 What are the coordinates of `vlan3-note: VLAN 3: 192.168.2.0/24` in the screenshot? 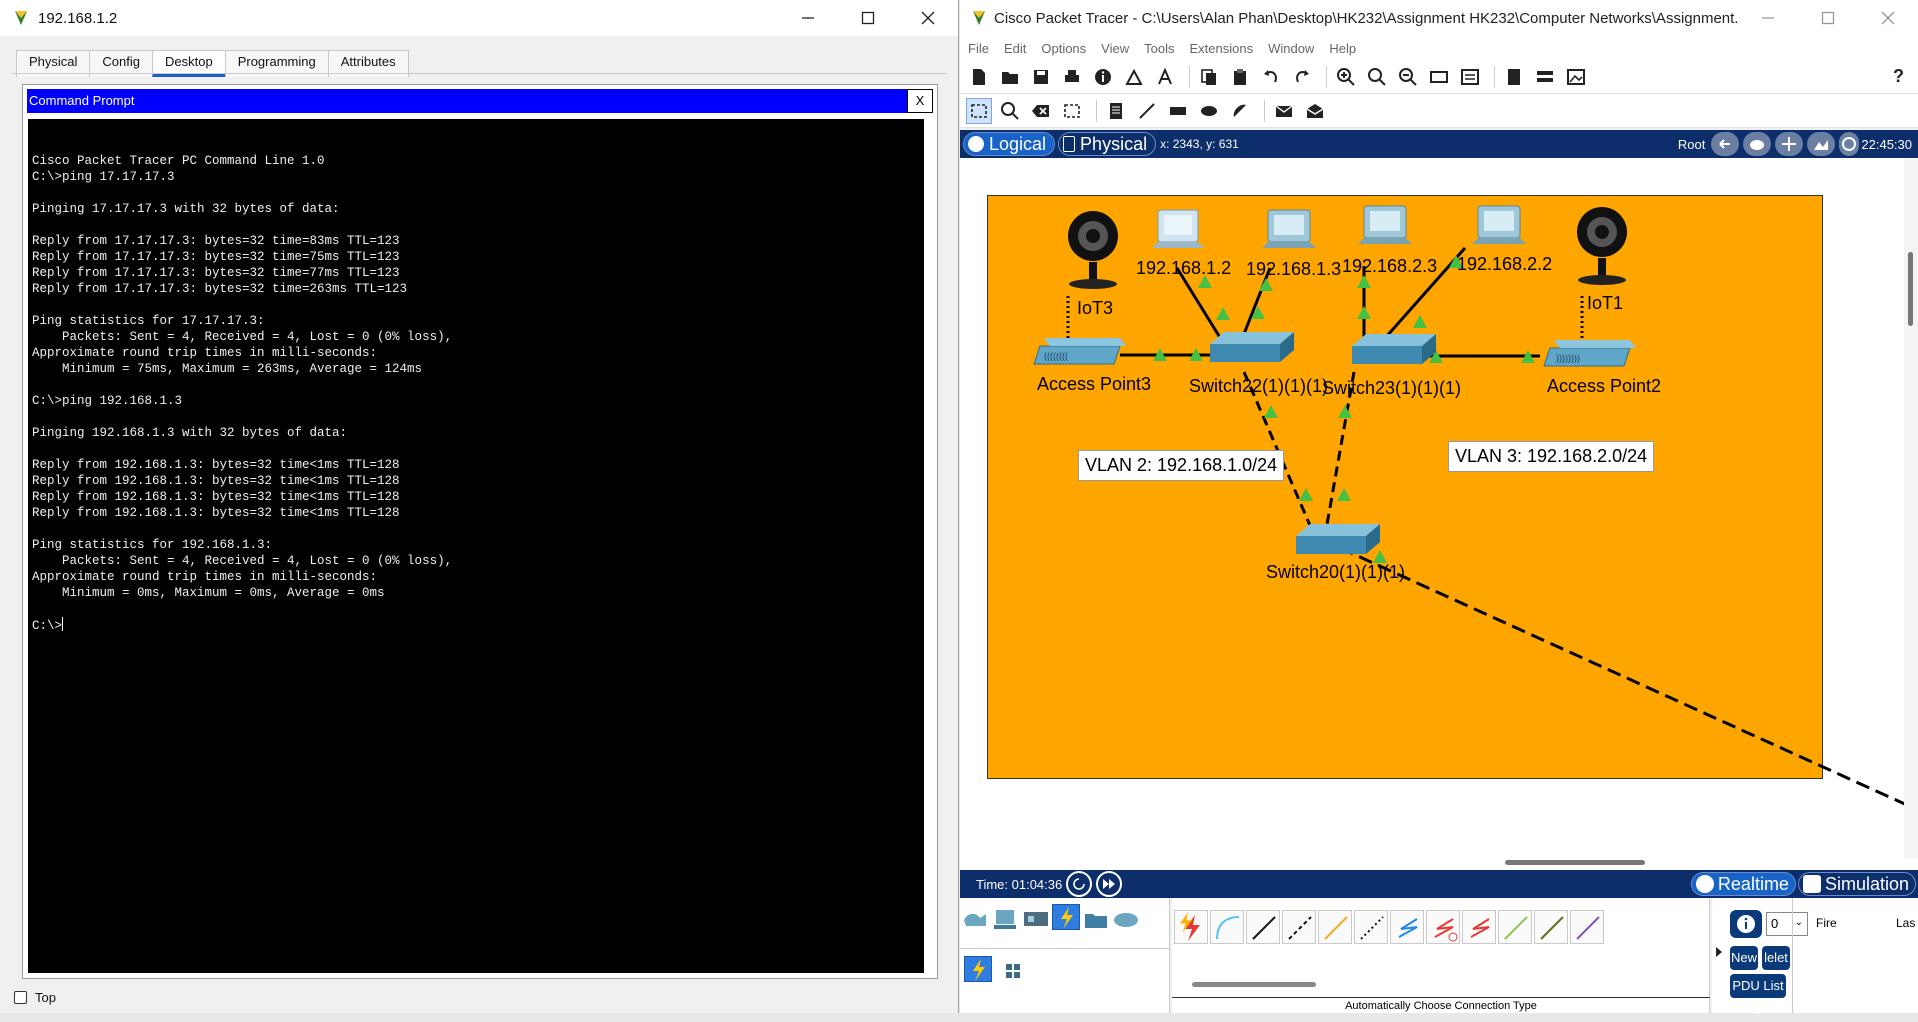 It's located at (1551, 456).